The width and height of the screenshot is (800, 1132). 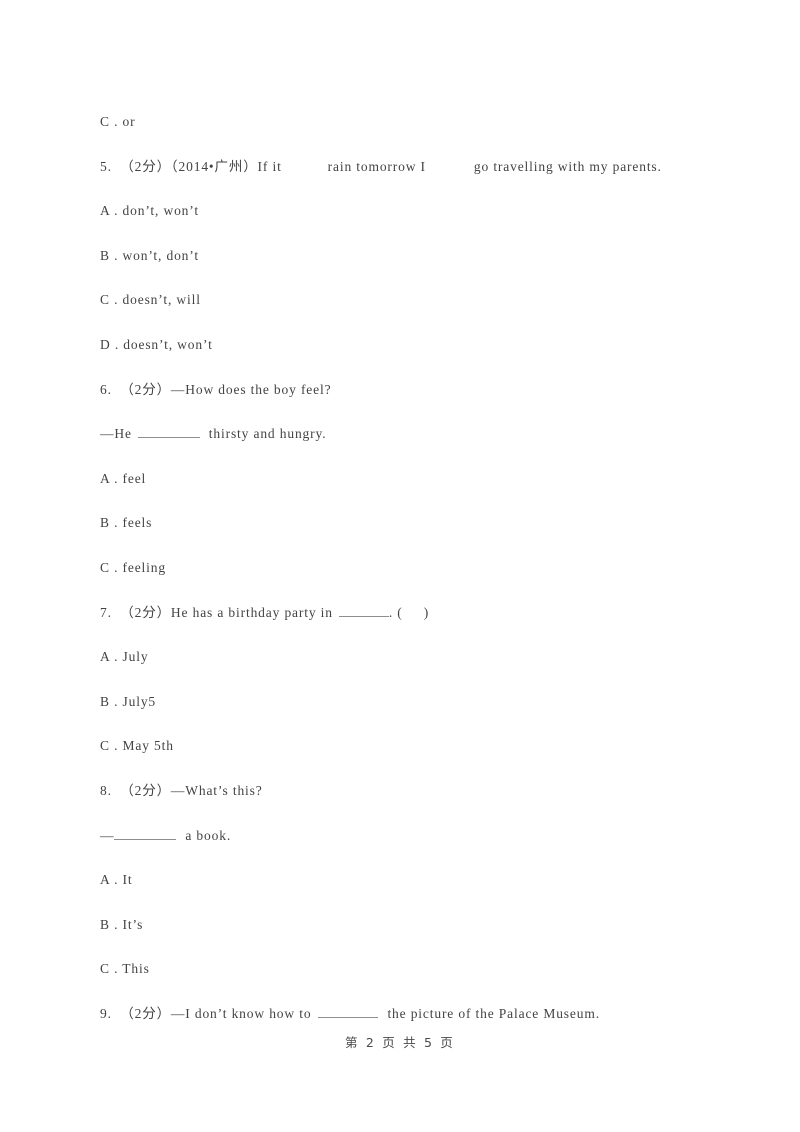 I want to click on option-6c-text: C . feeling, so click(x=133, y=567).